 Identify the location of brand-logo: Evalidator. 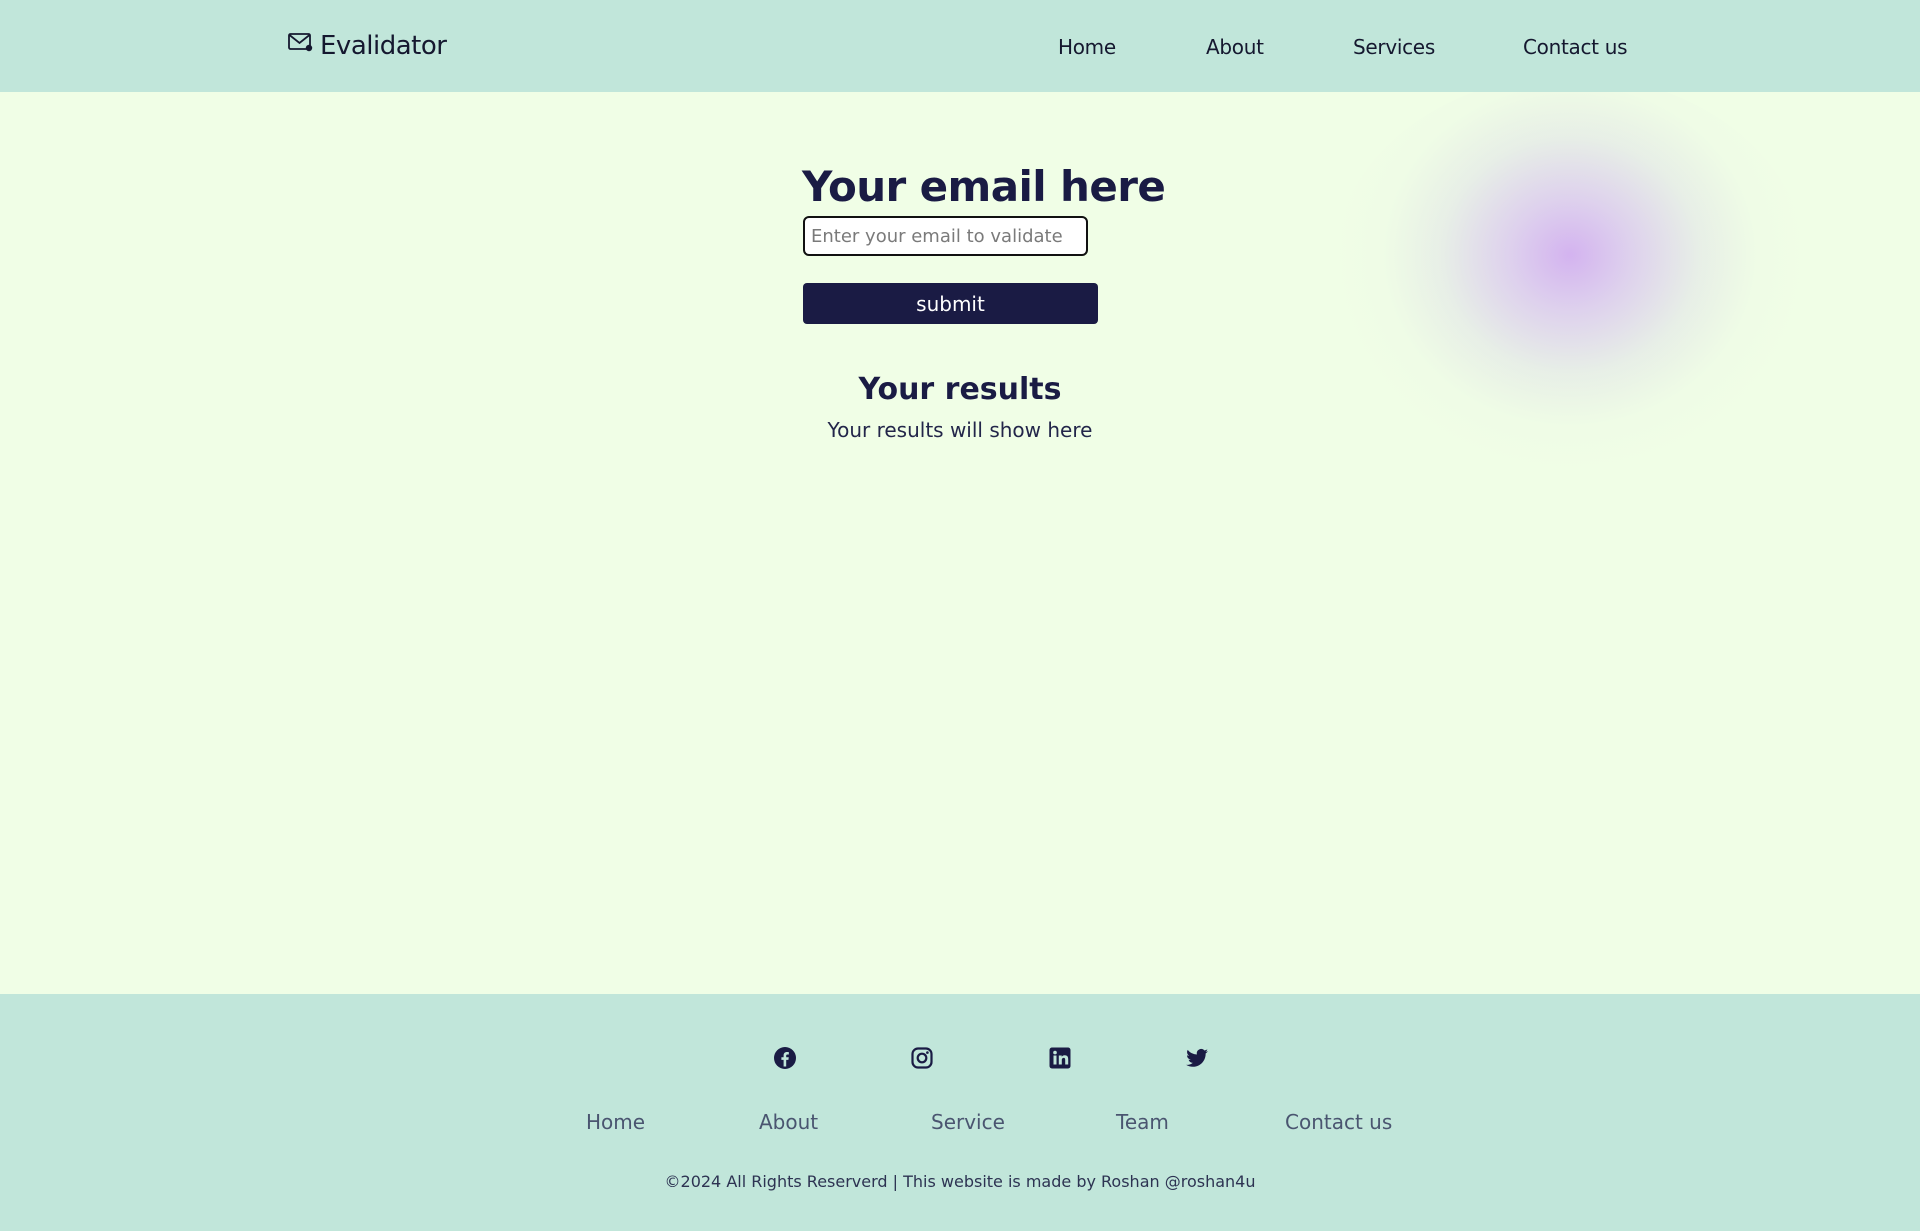
(367, 46).